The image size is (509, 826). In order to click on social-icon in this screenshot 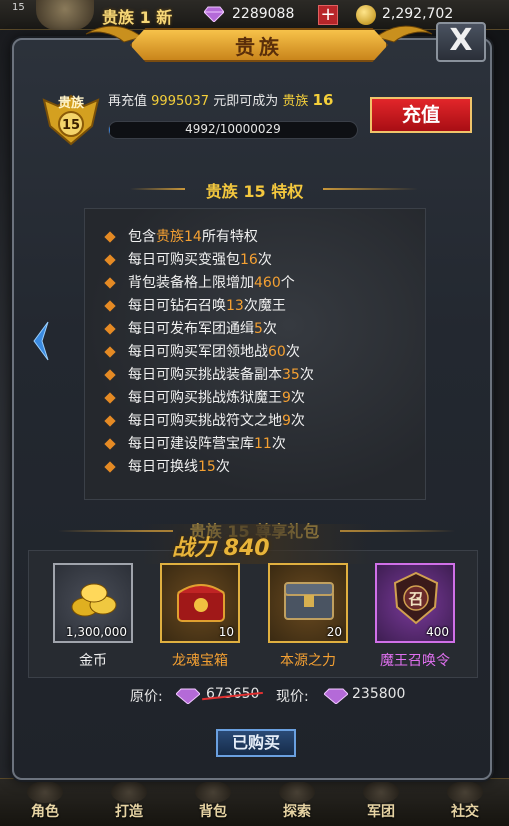, I will do `click(465, 792)`.